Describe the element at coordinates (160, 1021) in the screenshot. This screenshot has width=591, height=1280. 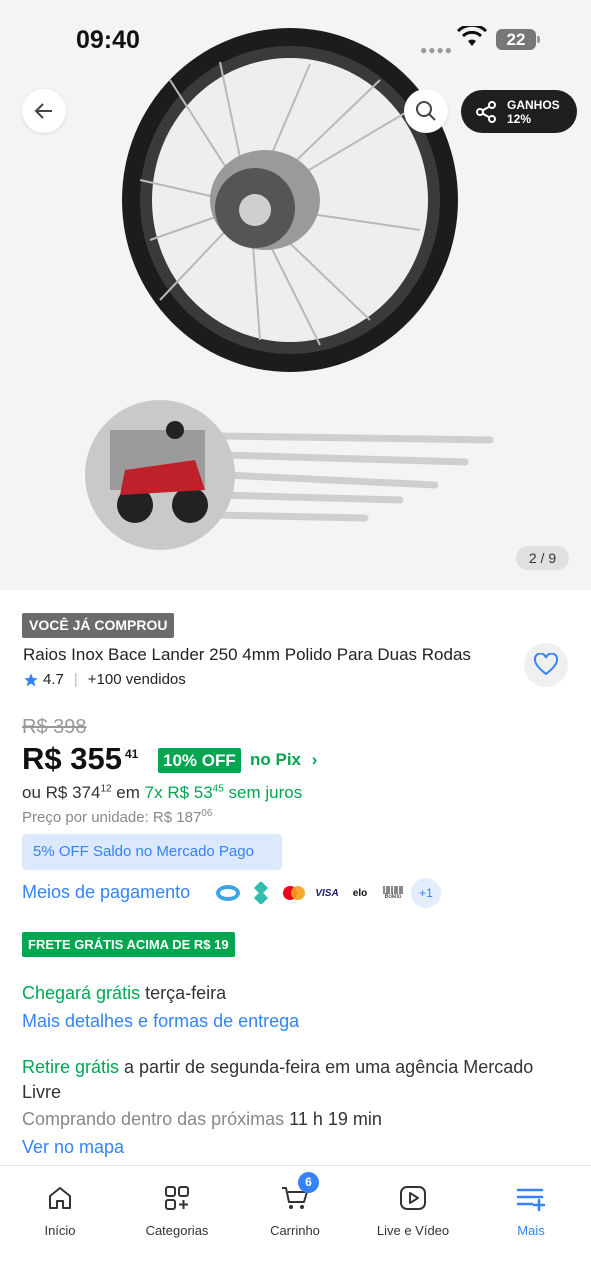
I see `delivery-details-link: Mais detalhes e formas de entrega` at that location.